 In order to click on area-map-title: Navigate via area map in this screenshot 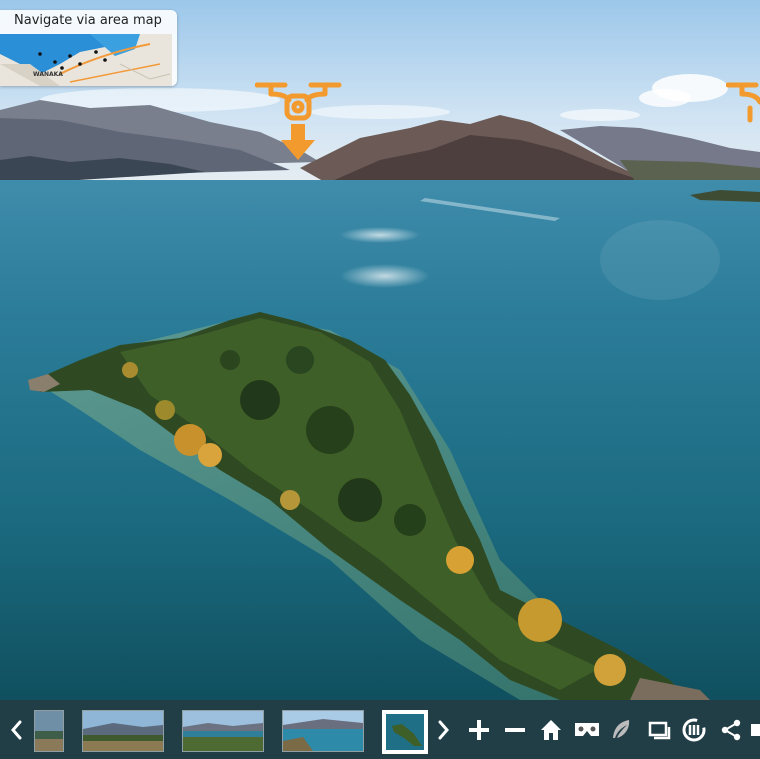, I will do `click(88, 20)`.